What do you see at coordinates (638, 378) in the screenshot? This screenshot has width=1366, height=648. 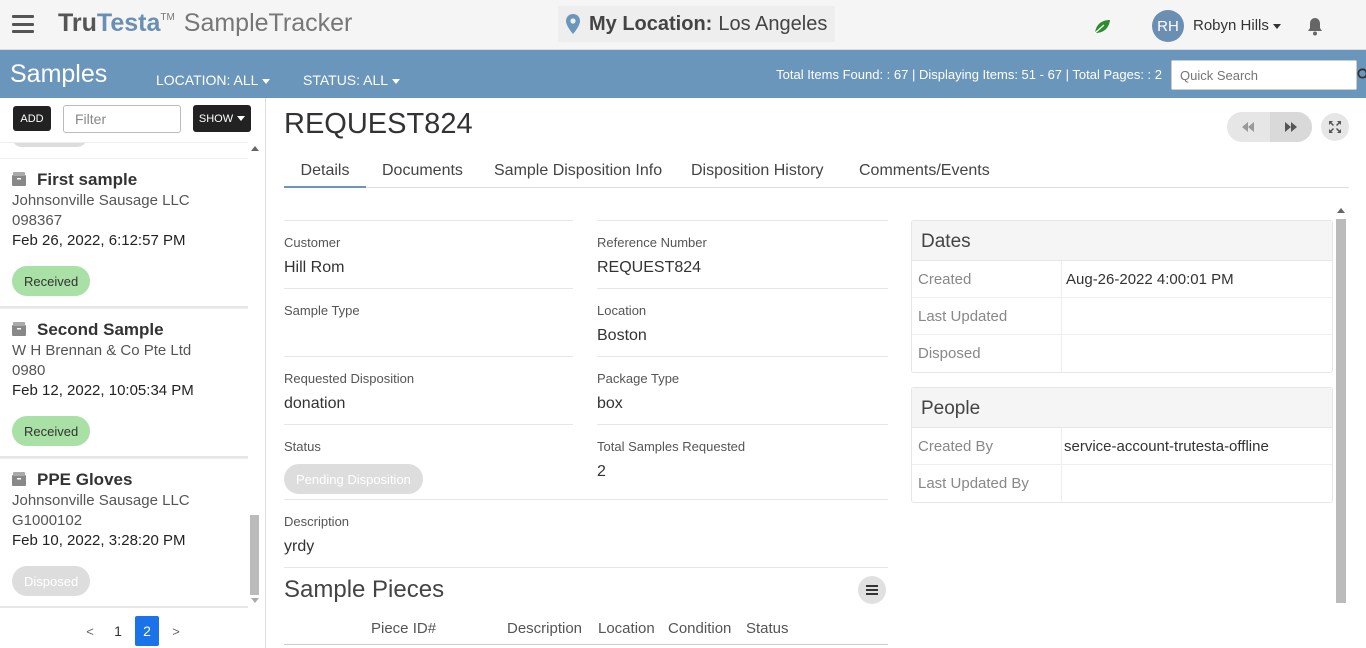 I see `field-label: Package Type` at bounding box center [638, 378].